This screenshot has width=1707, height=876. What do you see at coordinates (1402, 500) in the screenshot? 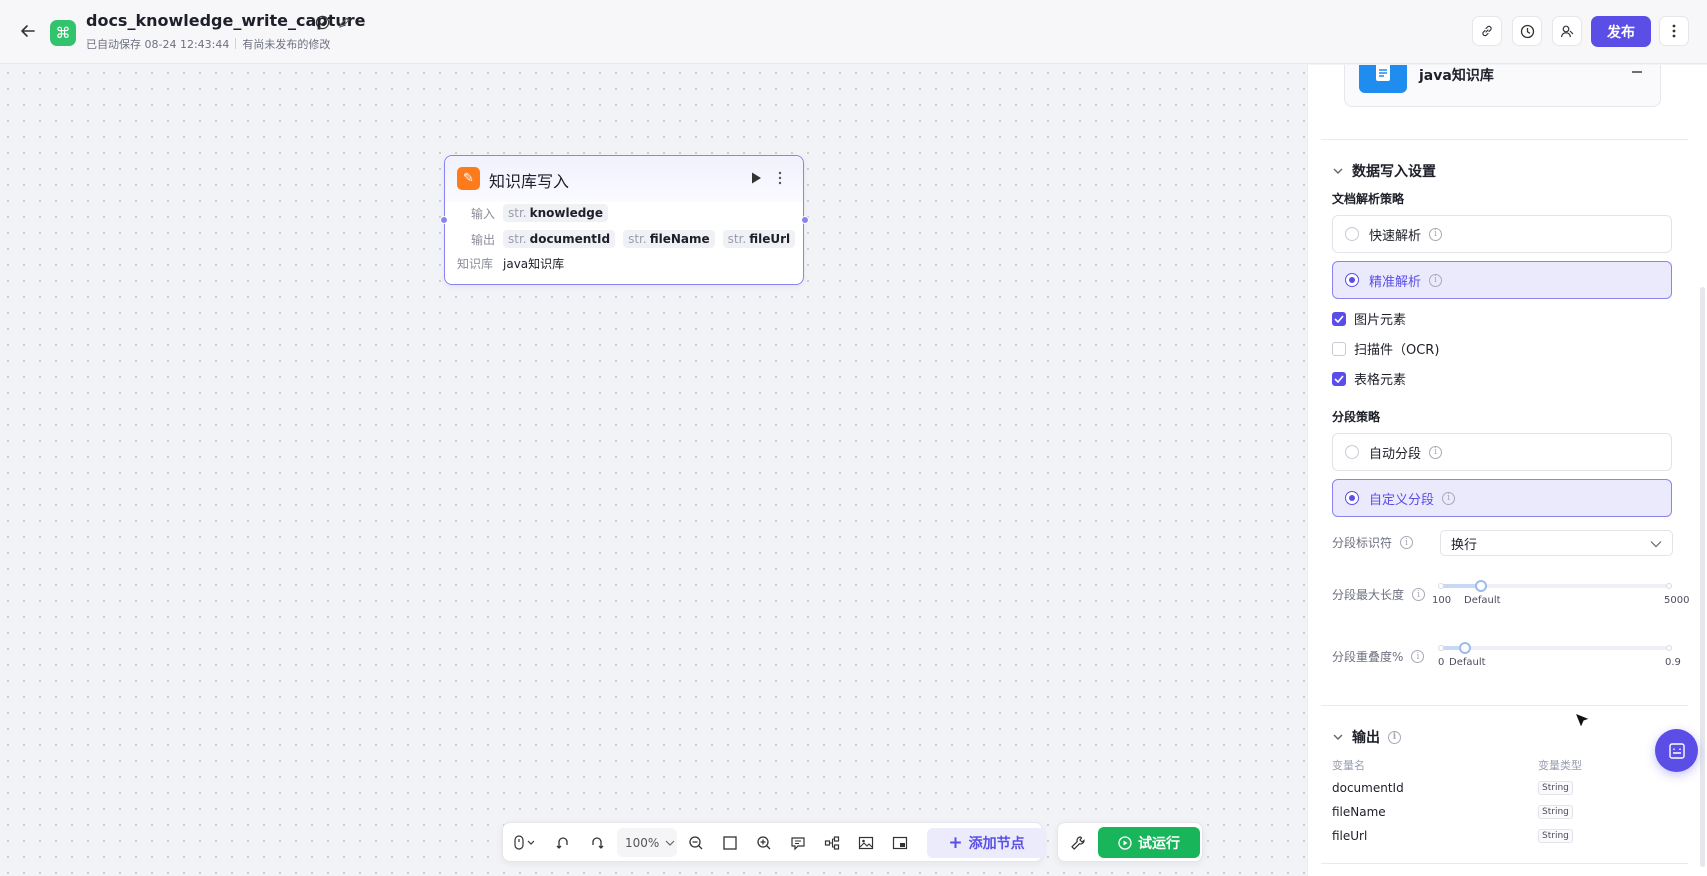
I see `option-label: 自定义分段` at bounding box center [1402, 500].